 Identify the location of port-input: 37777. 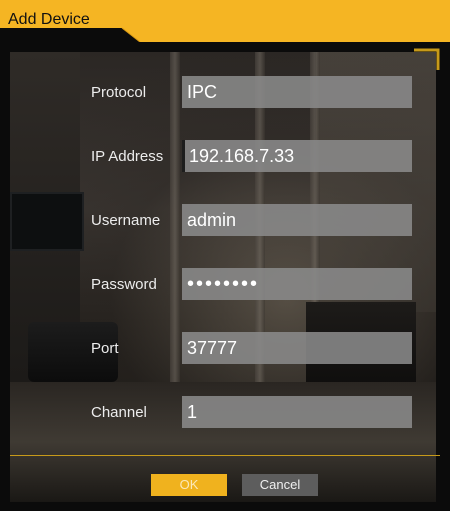
(297, 348).